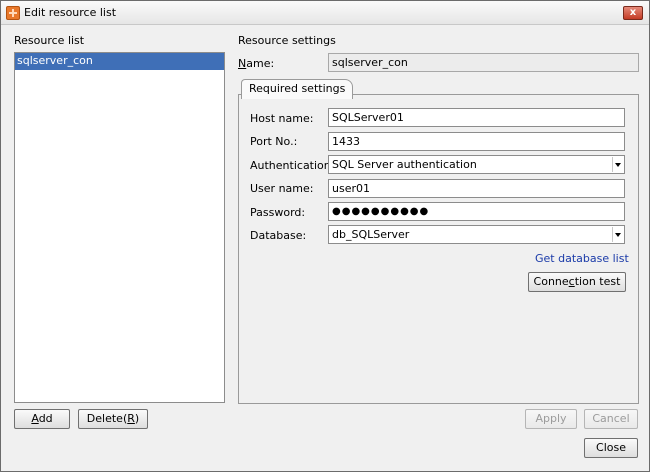 The image size is (650, 472). What do you see at coordinates (131, 418) in the screenshot?
I see `delete-label-key: R` at bounding box center [131, 418].